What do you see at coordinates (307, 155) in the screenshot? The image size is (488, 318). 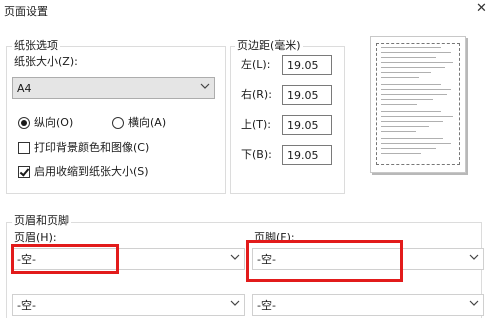 I see `margin-bottom-input: 19.05` at bounding box center [307, 155].